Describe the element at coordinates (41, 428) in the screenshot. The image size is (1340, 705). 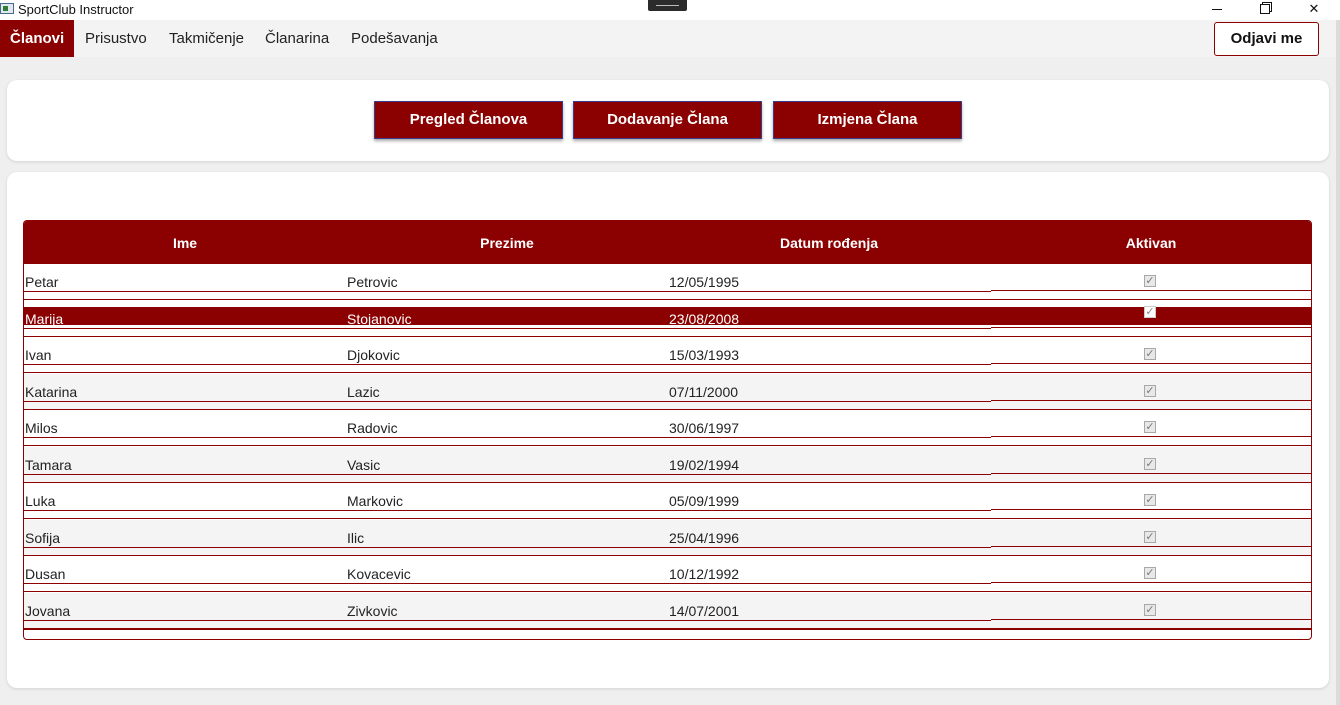
I see `cell-ime: Milos` at that location.